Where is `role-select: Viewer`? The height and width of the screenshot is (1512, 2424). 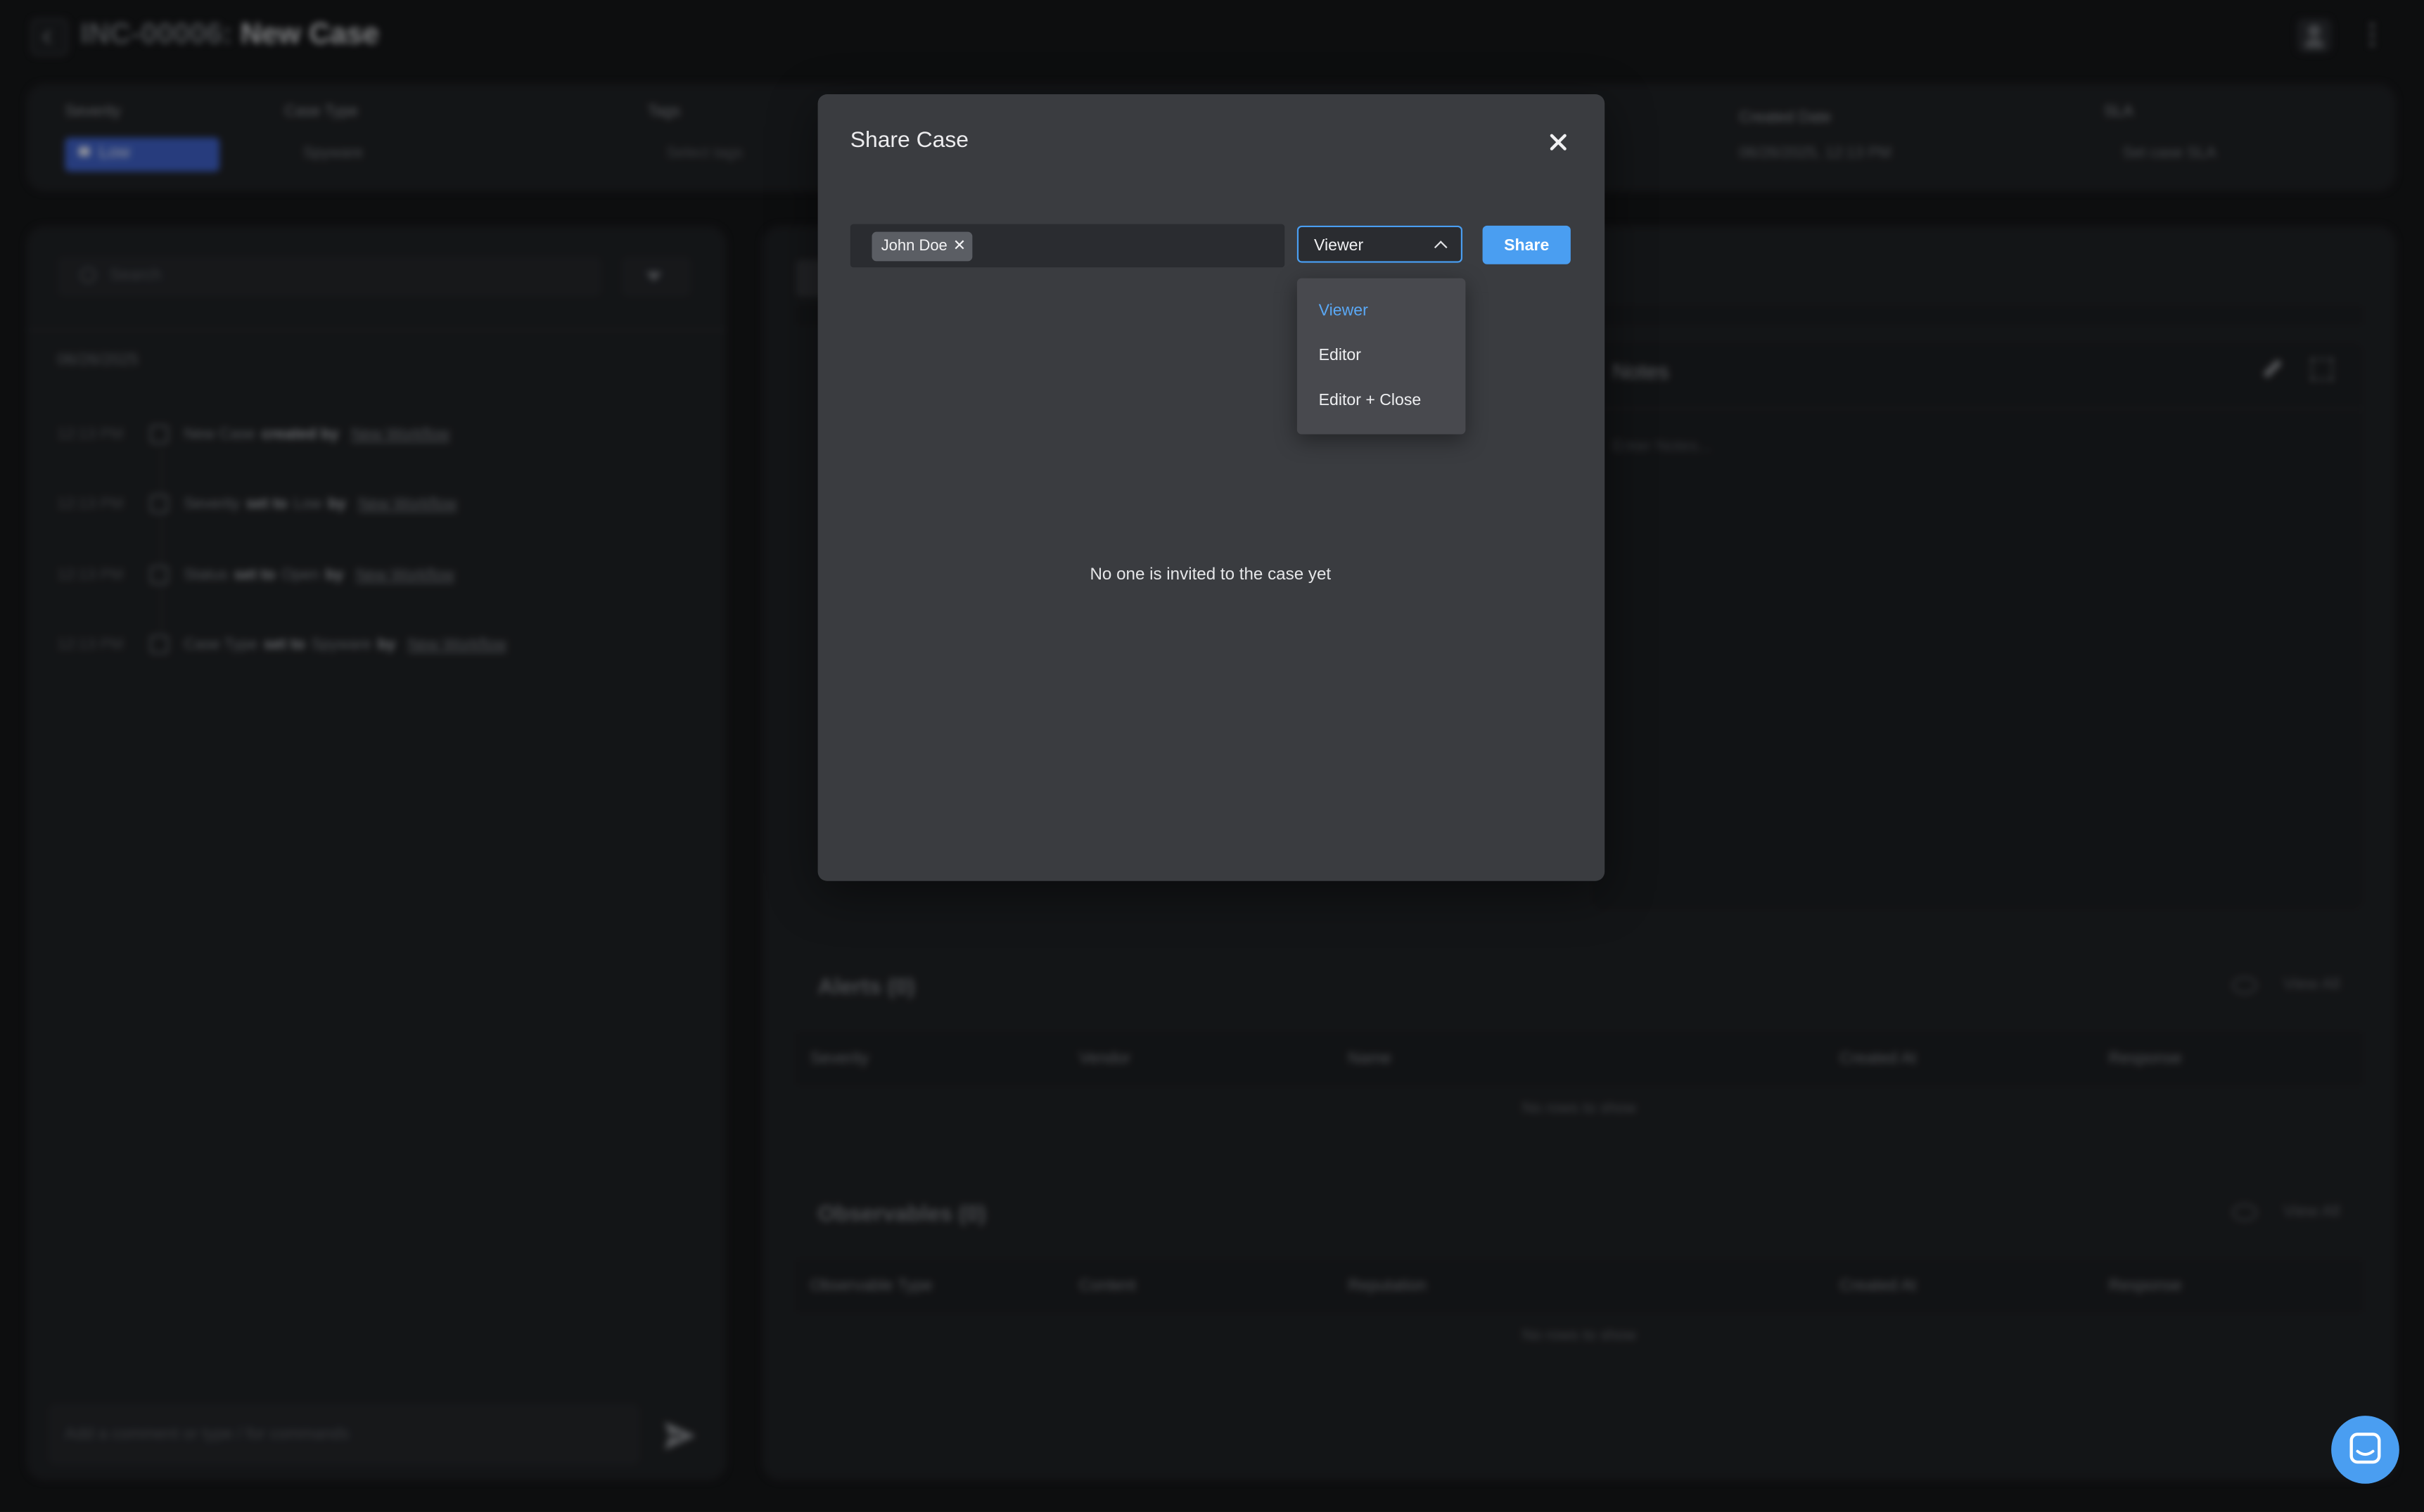 role-select: Viewer is located at coordinates (1379, 244).